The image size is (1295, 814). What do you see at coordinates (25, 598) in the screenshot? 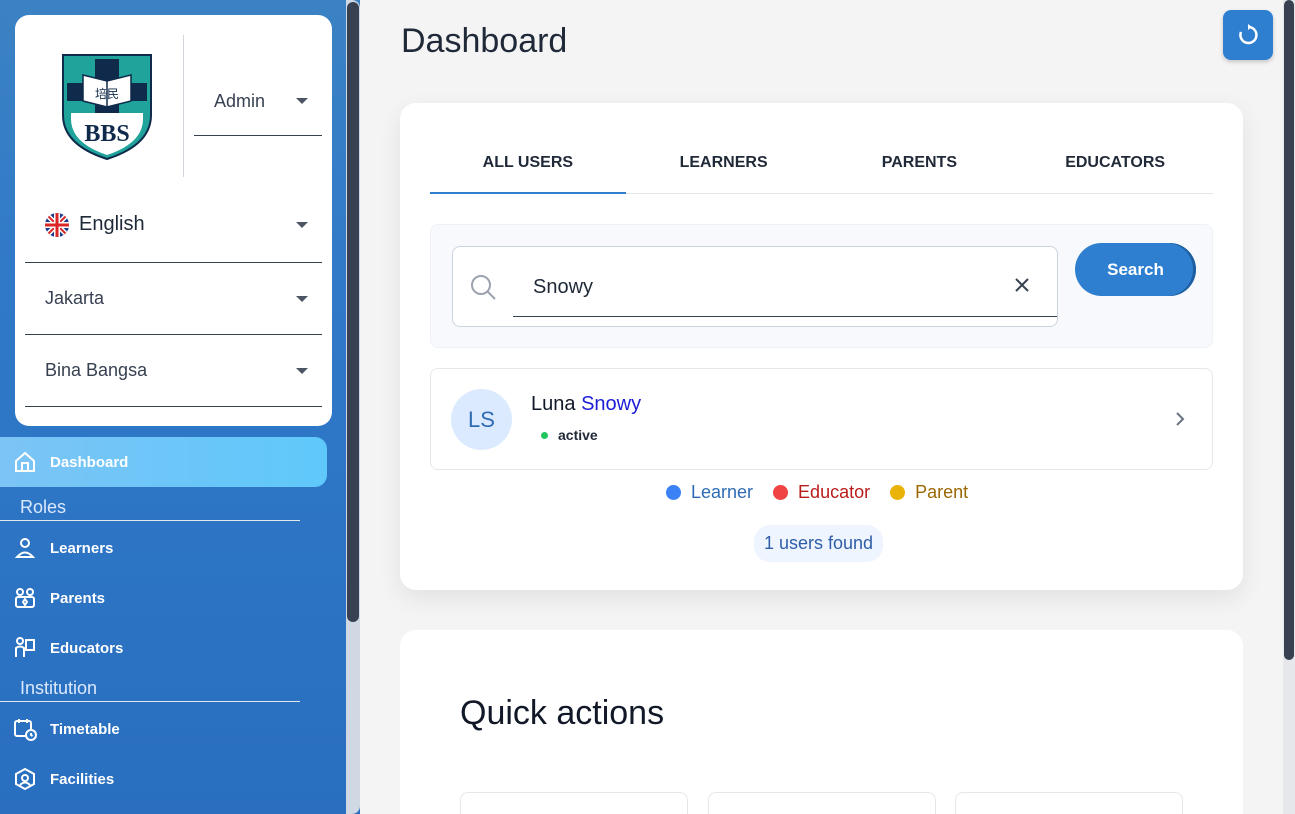
I see `parents-icon` at bounding box center [25, 598].